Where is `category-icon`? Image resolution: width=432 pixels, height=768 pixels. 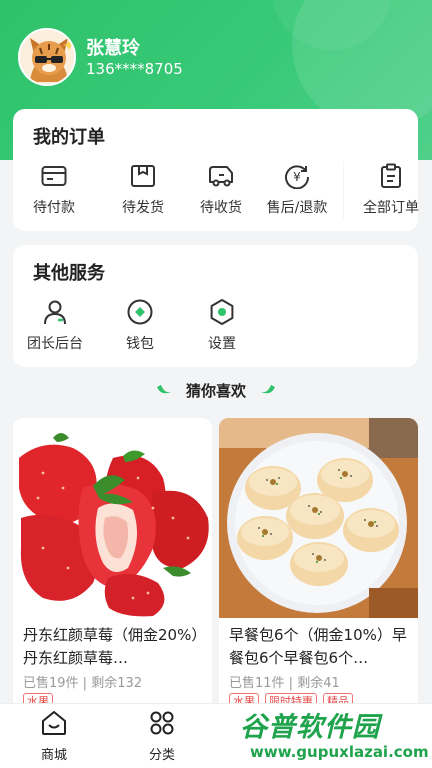
category-icon is located at coordinates (162, 725).